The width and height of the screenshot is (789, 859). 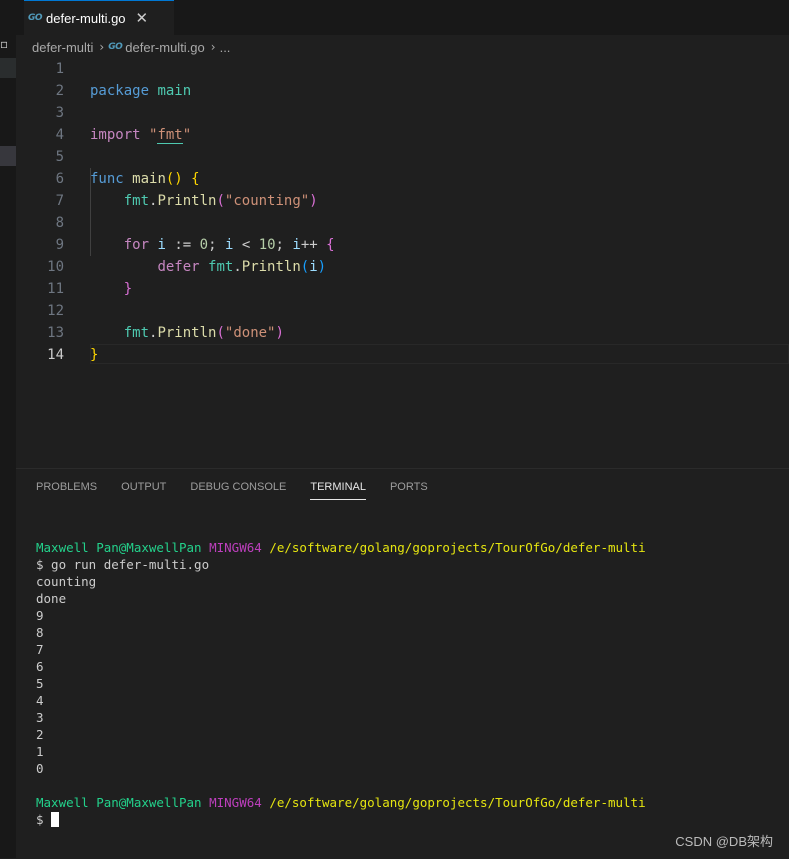 I want to click on line-number: 10, so click(x=55, y=267).